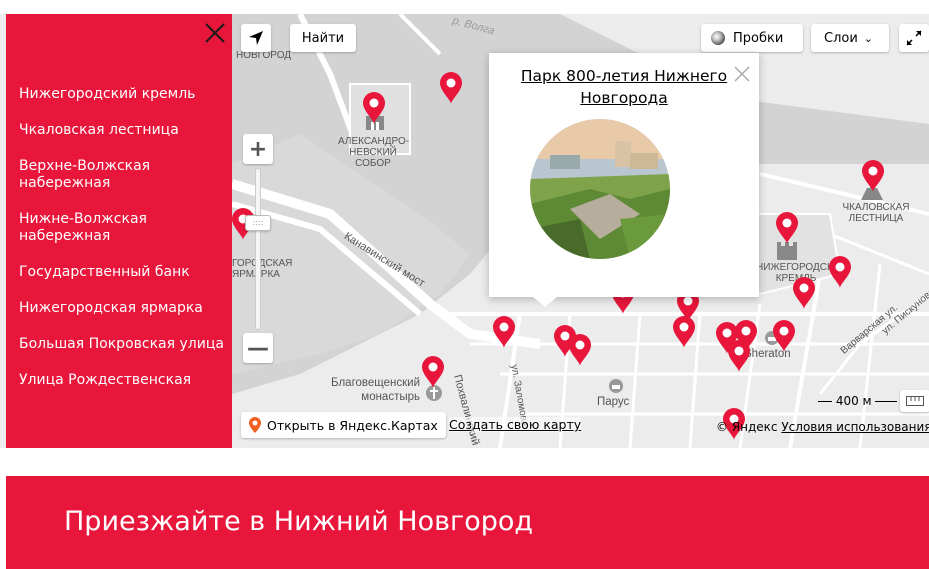 The image size is (929, 569). What do you see at coordinates (255, 425) in the screenshot?
I see `location-pin-icon` at bounding box center [255, 425].